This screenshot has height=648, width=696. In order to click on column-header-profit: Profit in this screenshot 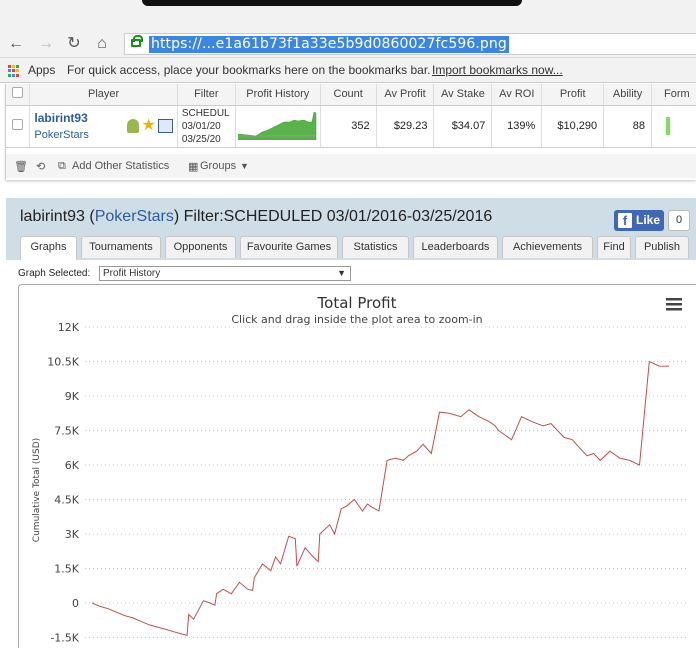, I will do `click(573, 95)`.